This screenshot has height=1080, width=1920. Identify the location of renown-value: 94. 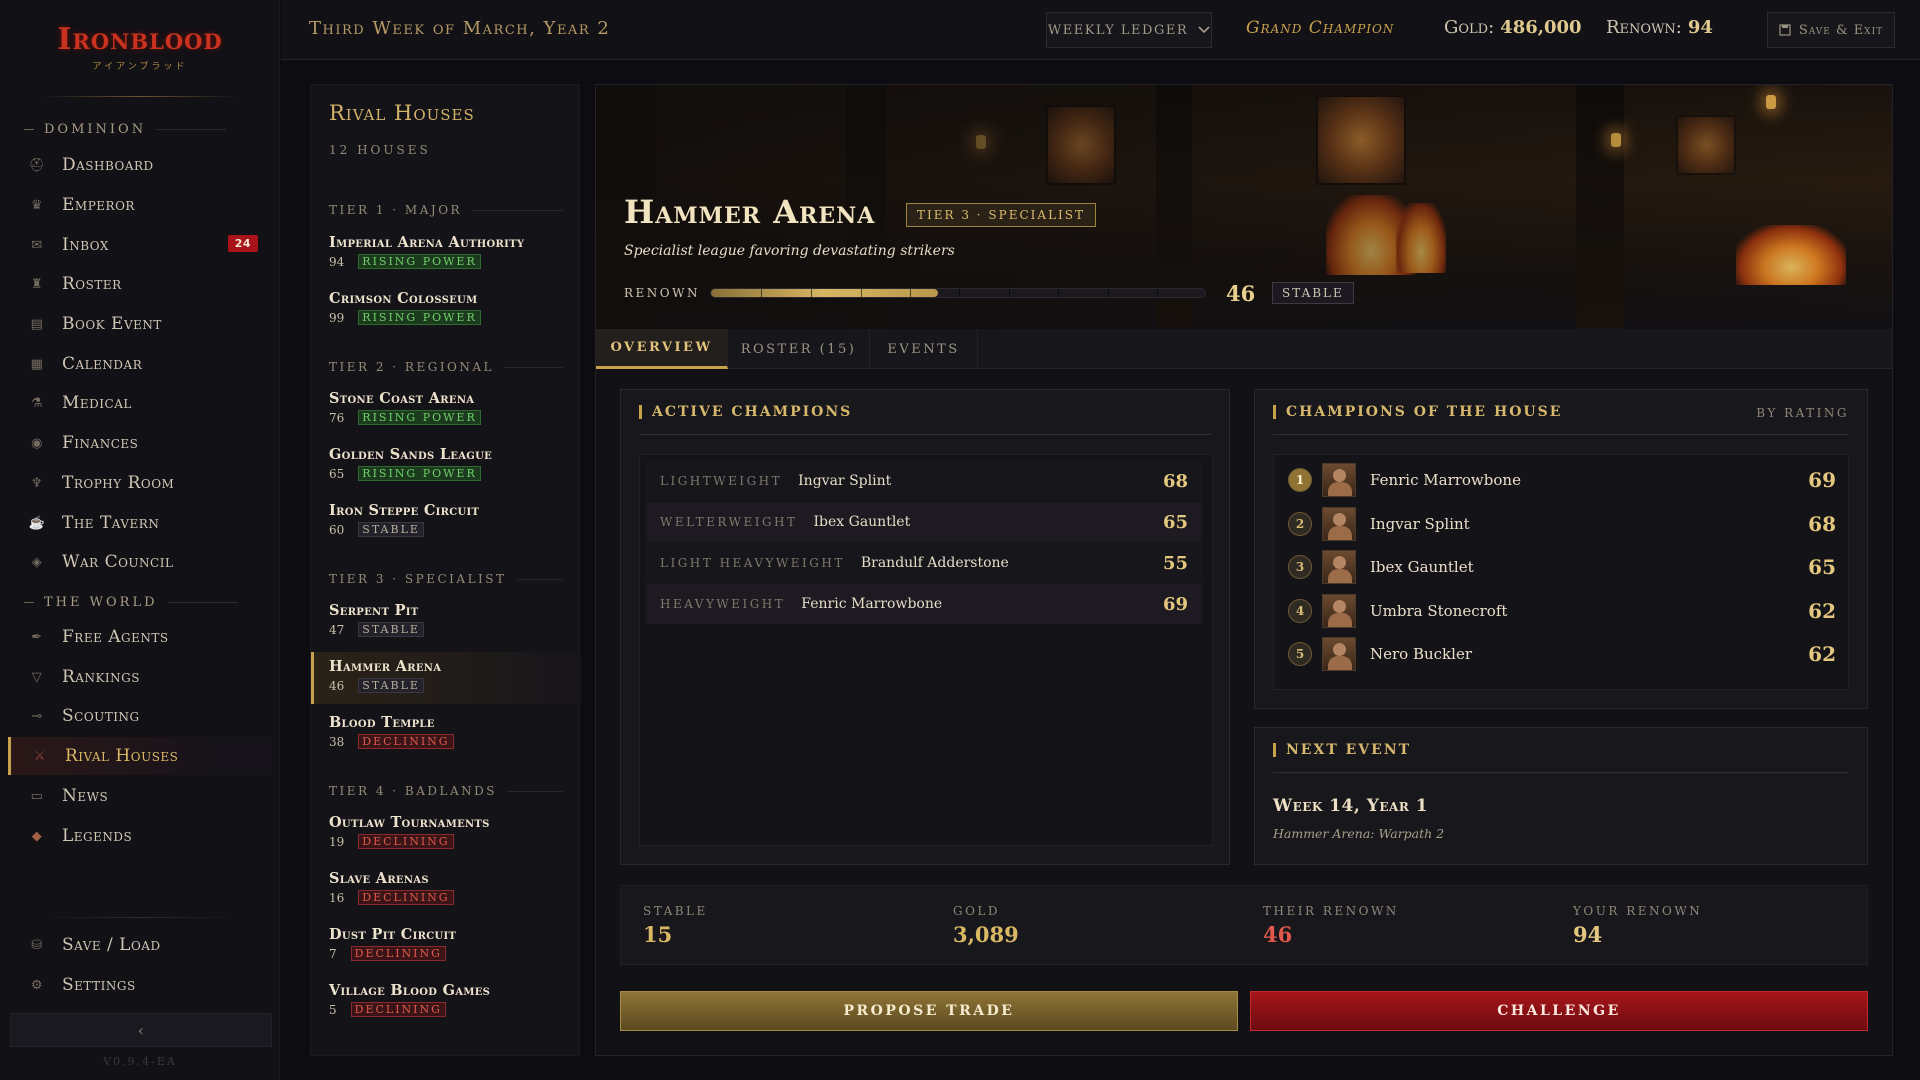
(1700, 27).